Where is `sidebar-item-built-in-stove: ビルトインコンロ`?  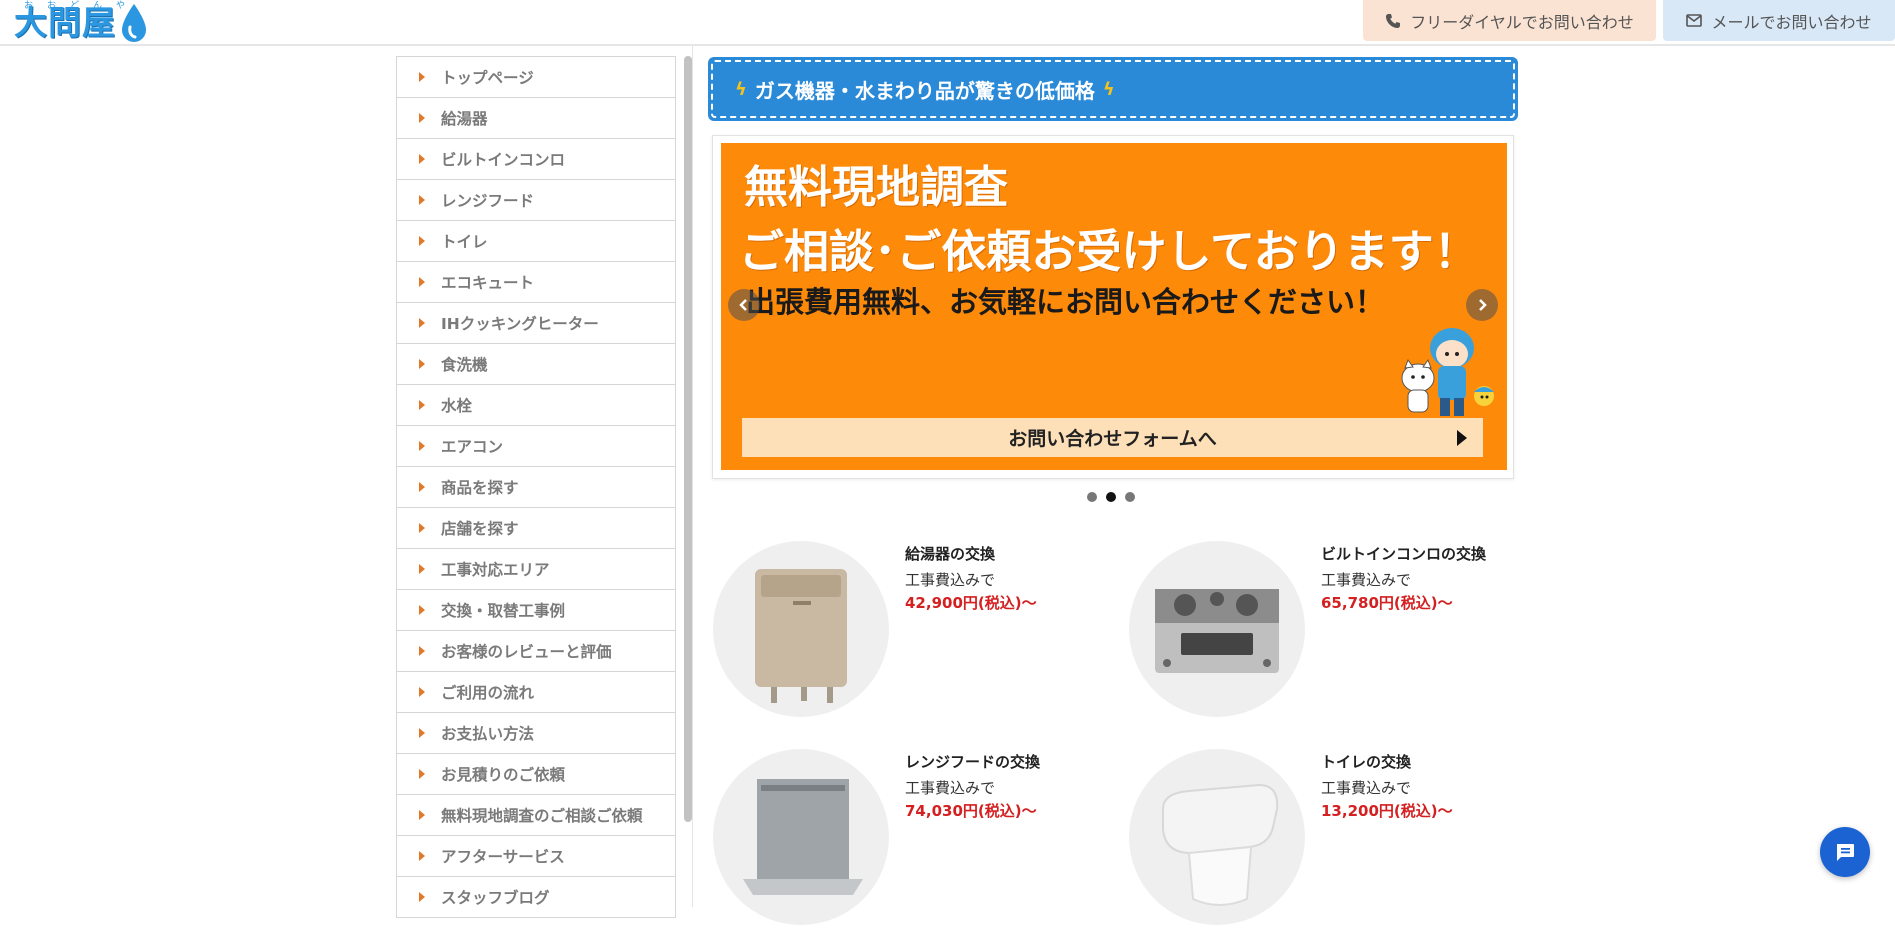 sidebar-item-built-in-stove: ビルトインコンロ is located at coordinates (536, 159).